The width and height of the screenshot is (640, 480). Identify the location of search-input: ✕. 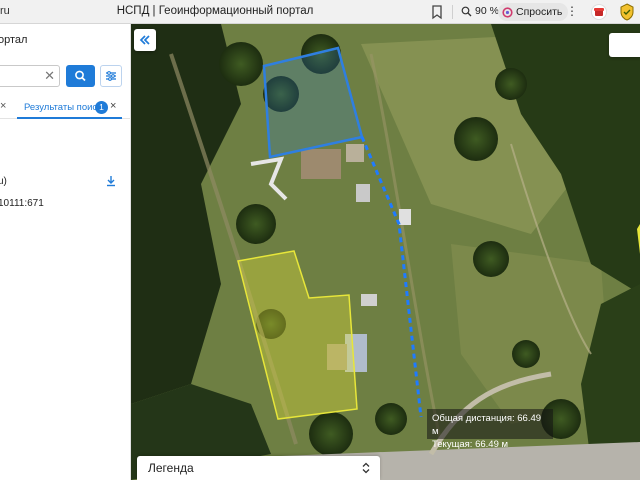
(30, 76).